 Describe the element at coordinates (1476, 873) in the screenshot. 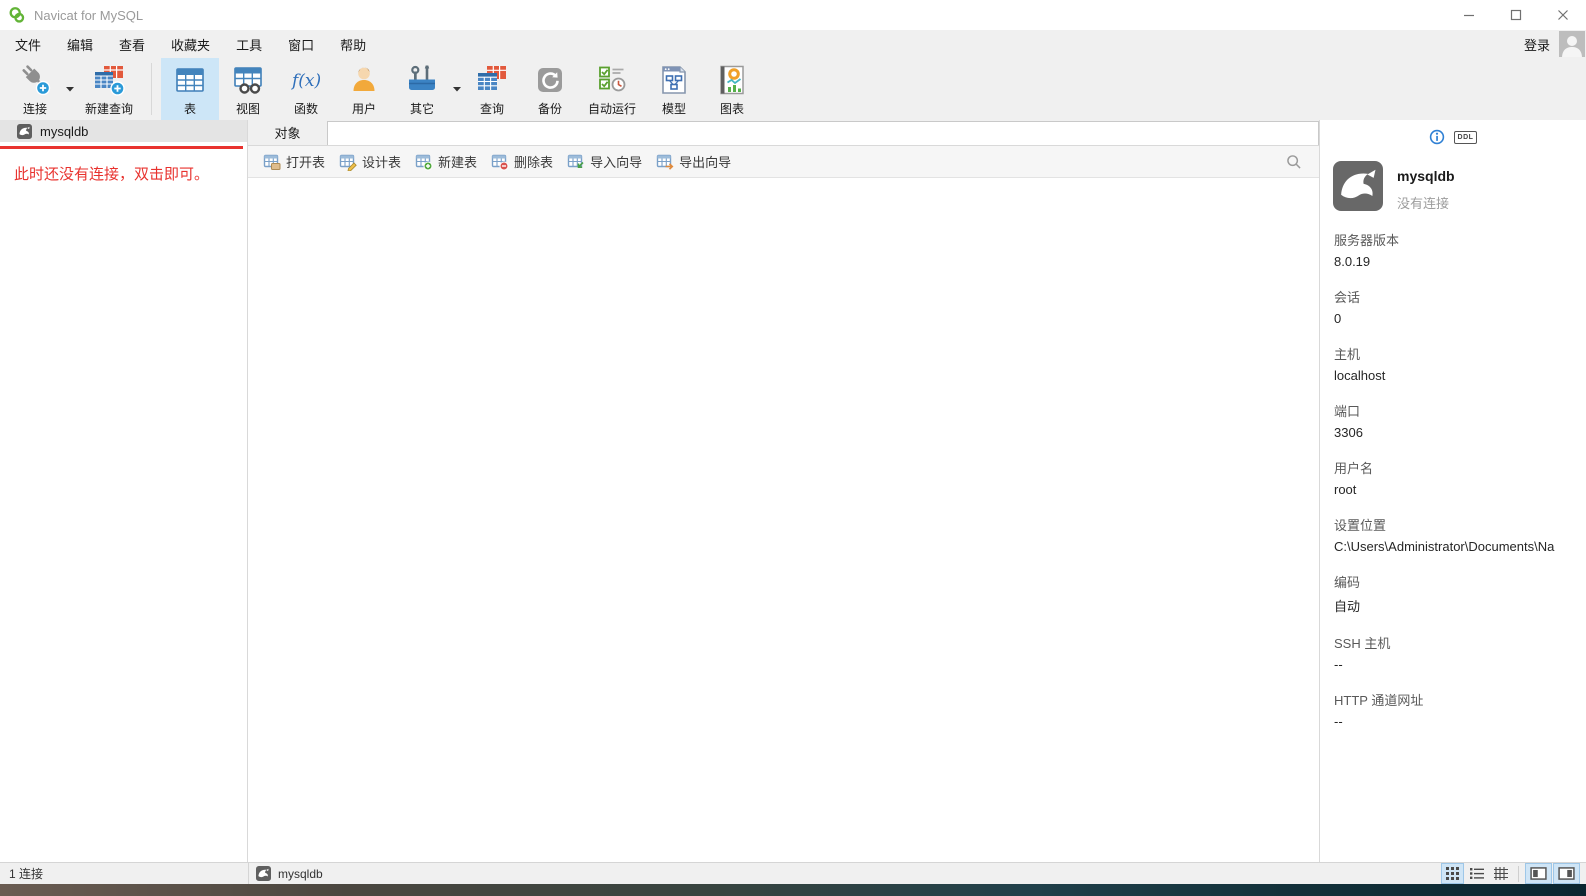

I see `list-view-button` at that location.